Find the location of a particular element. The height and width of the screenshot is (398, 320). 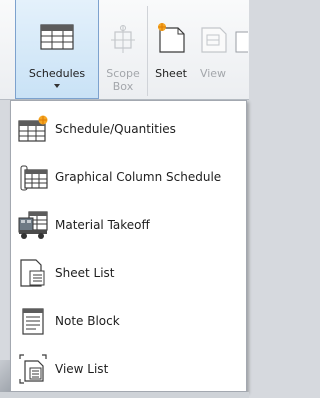

menu-item-view-list: View List is located at coordinates (128, 369).